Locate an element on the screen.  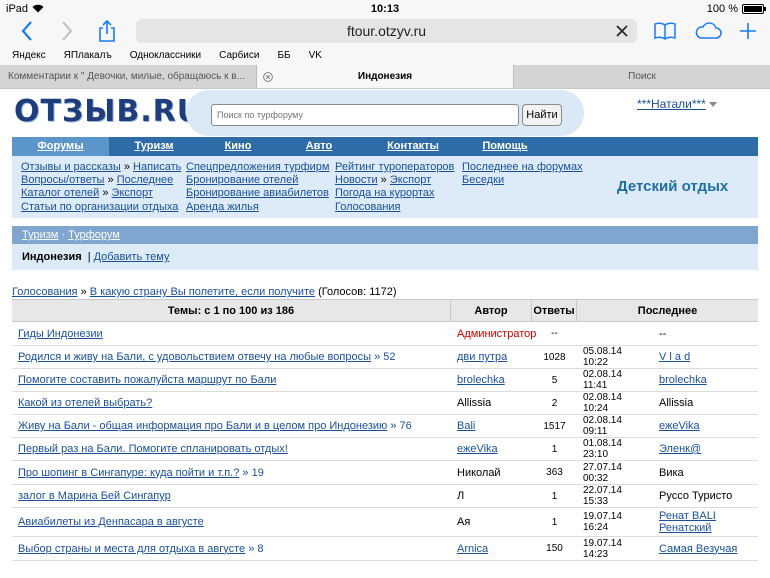
polls-link: Голосования is located at coordinates (45, 292).